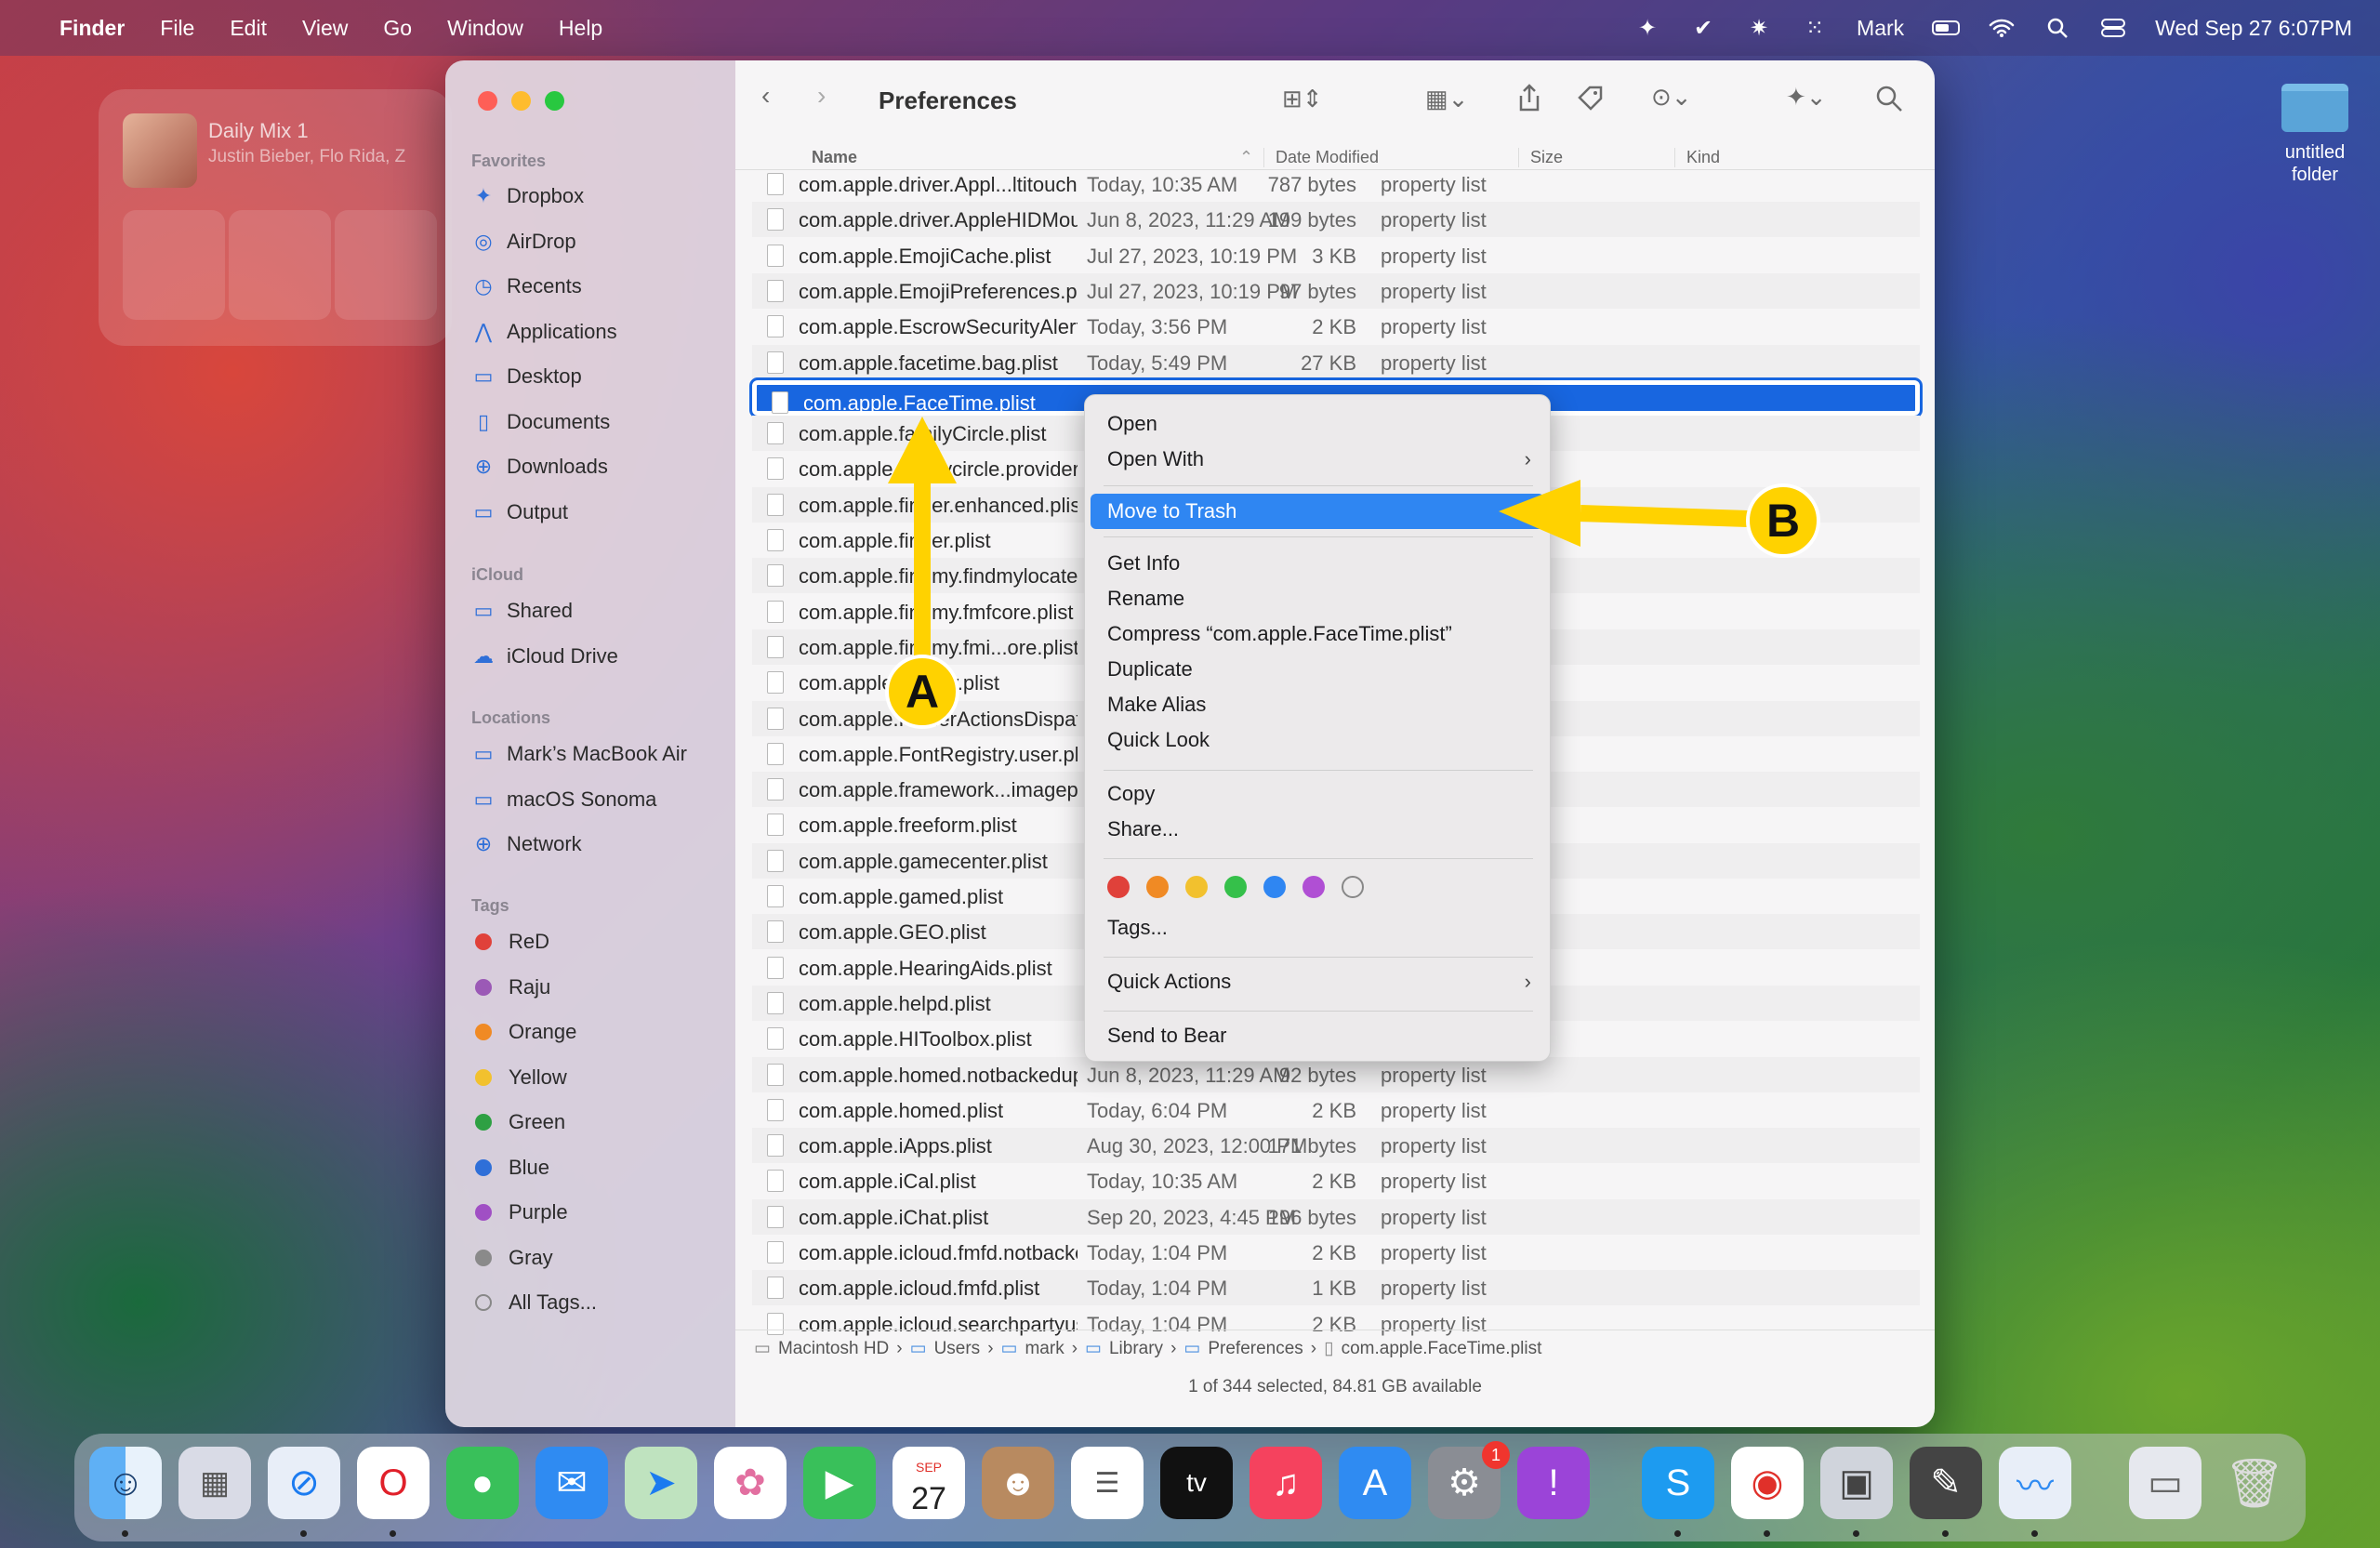  I want to click on skype-dock-icon: S, so click(1678, 1483).